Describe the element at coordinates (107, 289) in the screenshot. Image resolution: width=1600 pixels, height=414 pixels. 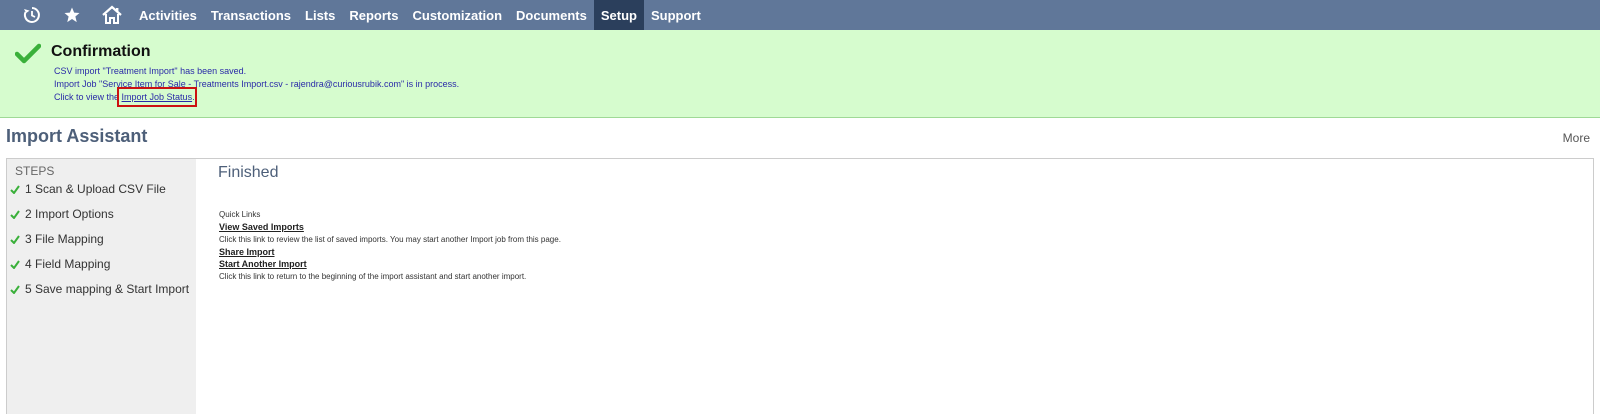
I see `step-label: 5 Save mapping & Start Import` at that location.